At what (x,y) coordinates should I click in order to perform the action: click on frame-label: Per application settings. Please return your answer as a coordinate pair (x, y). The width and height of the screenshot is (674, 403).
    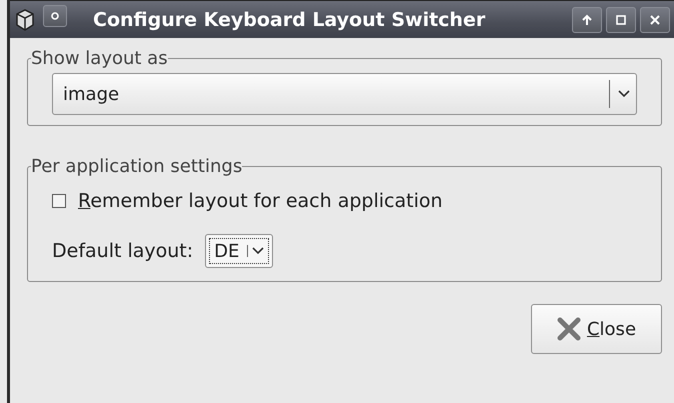
    Looking at the image, I should click on (136, 166).